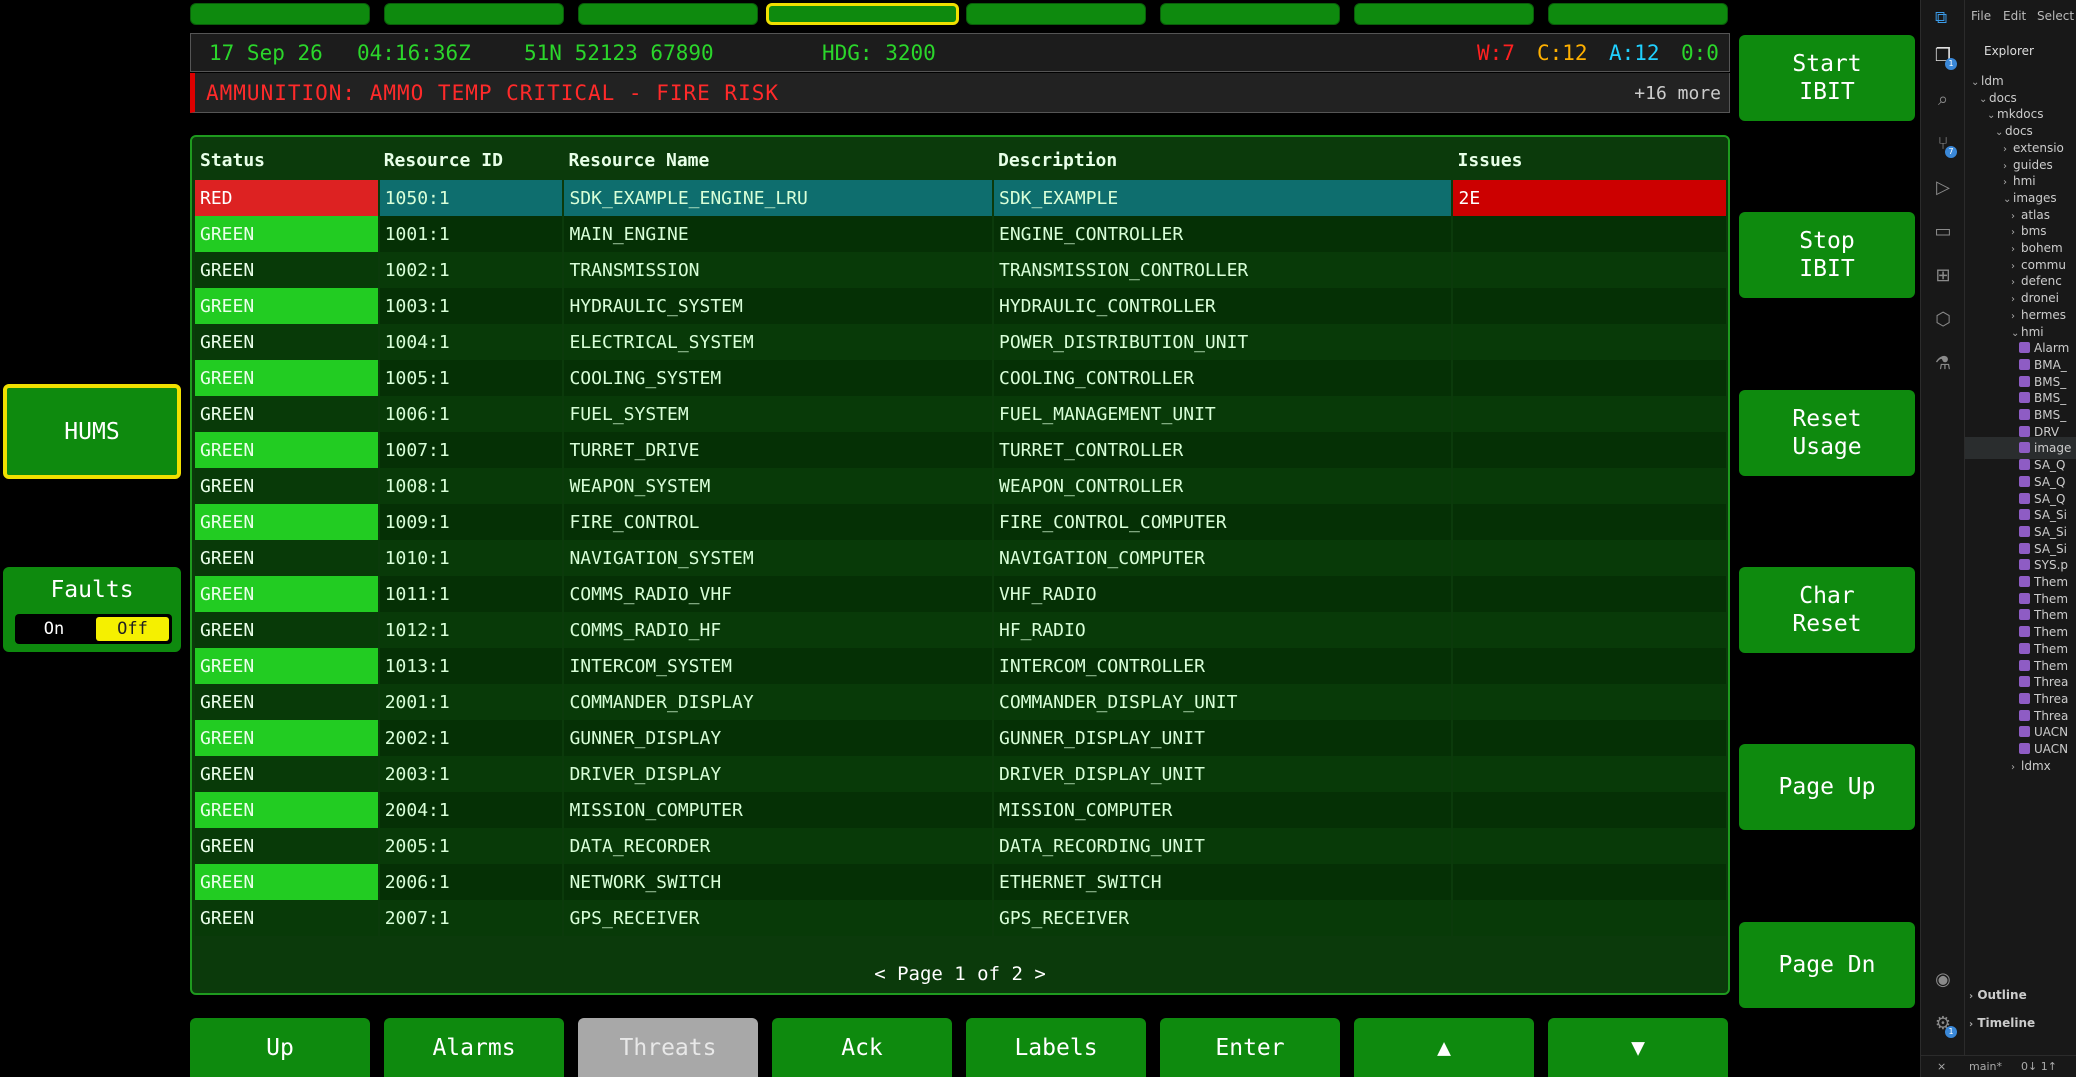 This screenshot has width=2076, height=1077. Describe the element at coordinates (1223, 234) in the screenshot. I see `cell-description: ENGINE_CONTROLLER` at that location.